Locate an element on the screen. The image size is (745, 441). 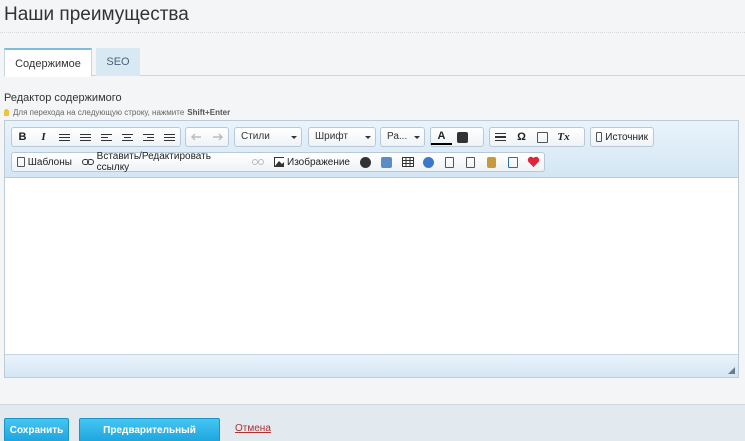
history-group is located at coordinates (207, 137).